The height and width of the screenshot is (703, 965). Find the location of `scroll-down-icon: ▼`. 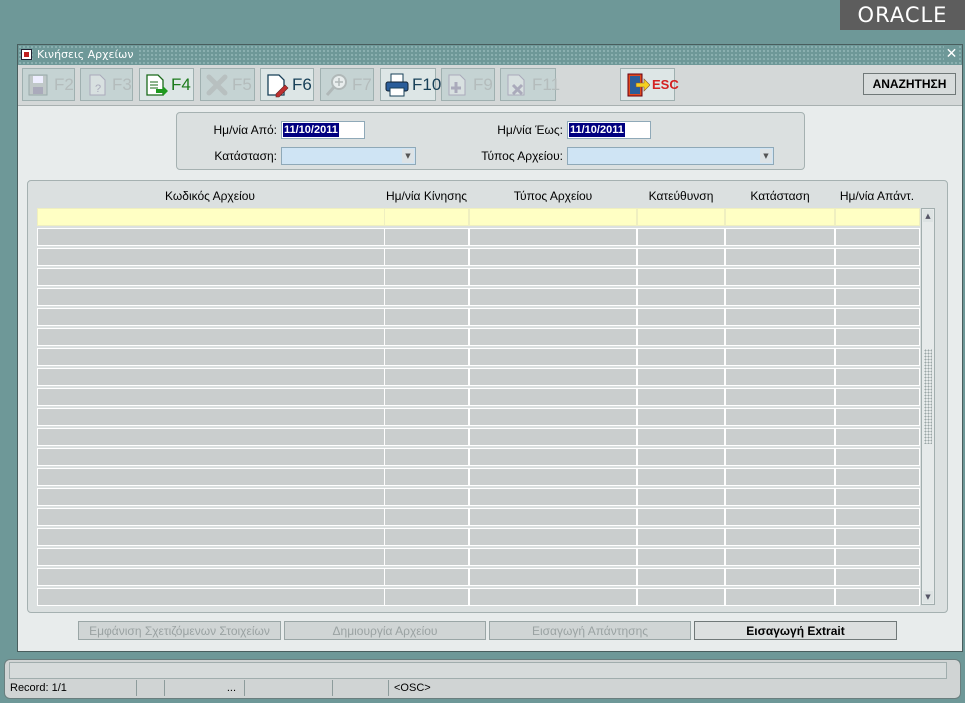

scroll-down-icon: ▼ is located at coordinates (928, 597).